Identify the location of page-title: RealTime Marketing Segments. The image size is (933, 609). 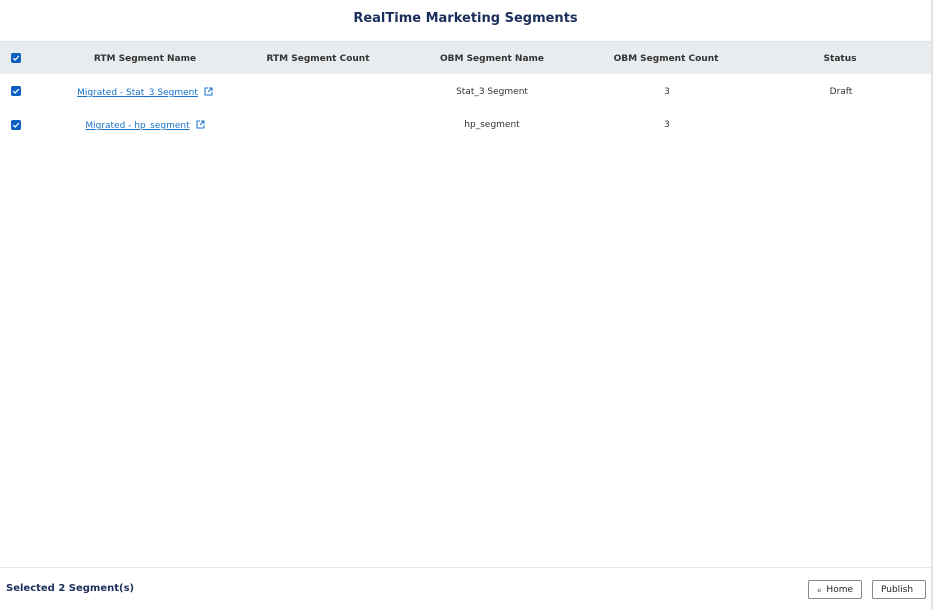
(465, 18).